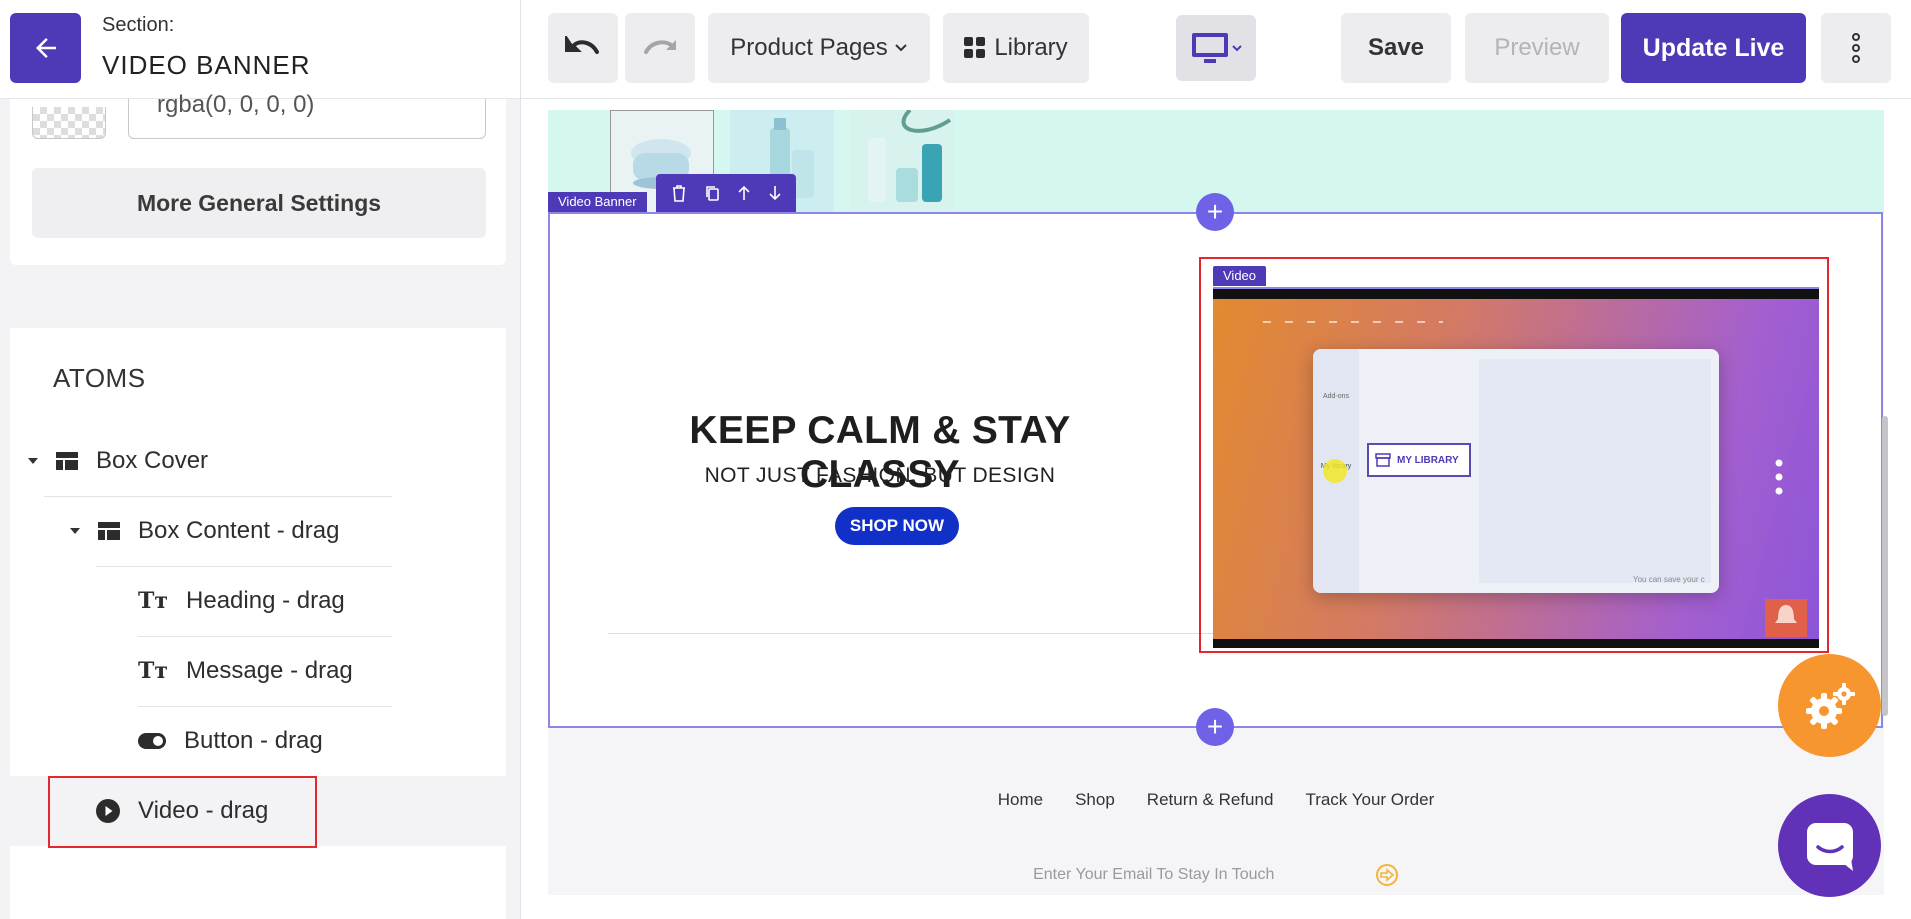 The image size is (1911, 919). What do you see at coordinates (597, 202) in the screenshot?
I see `section-tag-label: Video Banner` at bounding box center [597, 202].